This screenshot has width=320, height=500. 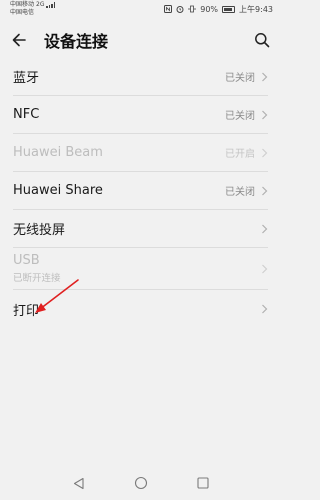 I want to click on status-right: 90% 上午9:43, so click(x=218, y=8).